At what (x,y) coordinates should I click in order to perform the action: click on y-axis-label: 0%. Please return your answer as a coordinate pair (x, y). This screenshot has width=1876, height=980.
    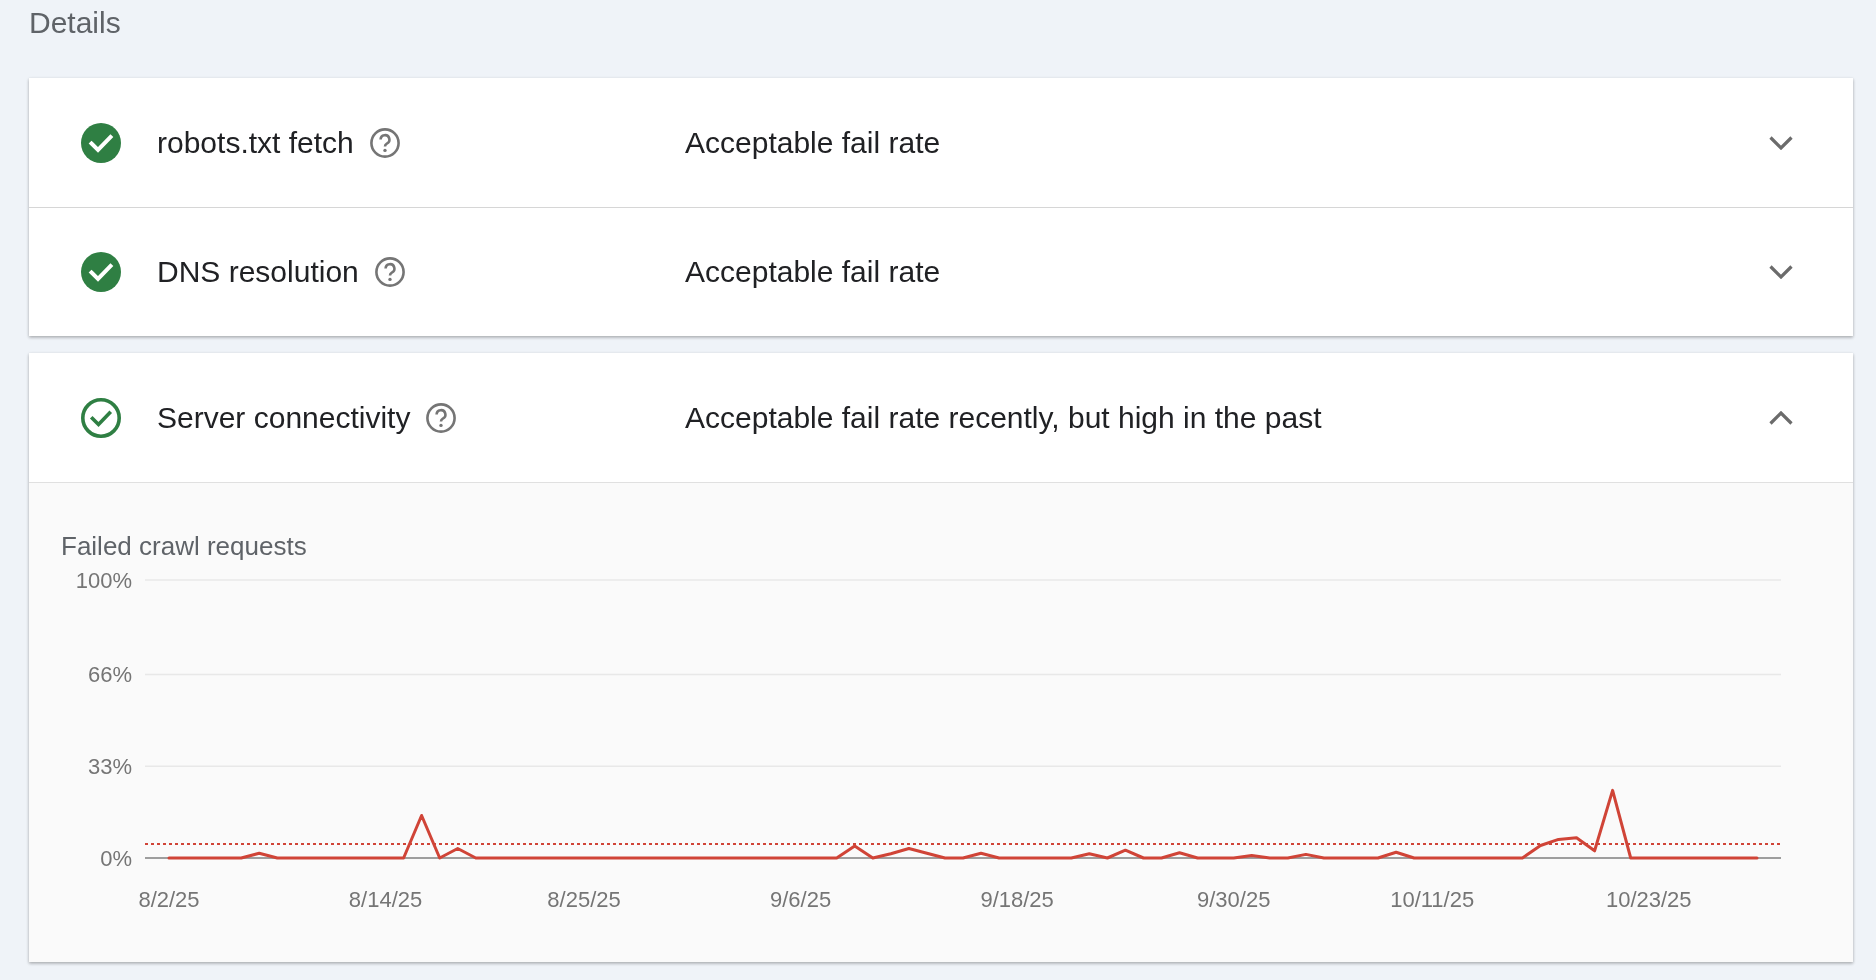
    Looking at the image, I should click on (116, 858).